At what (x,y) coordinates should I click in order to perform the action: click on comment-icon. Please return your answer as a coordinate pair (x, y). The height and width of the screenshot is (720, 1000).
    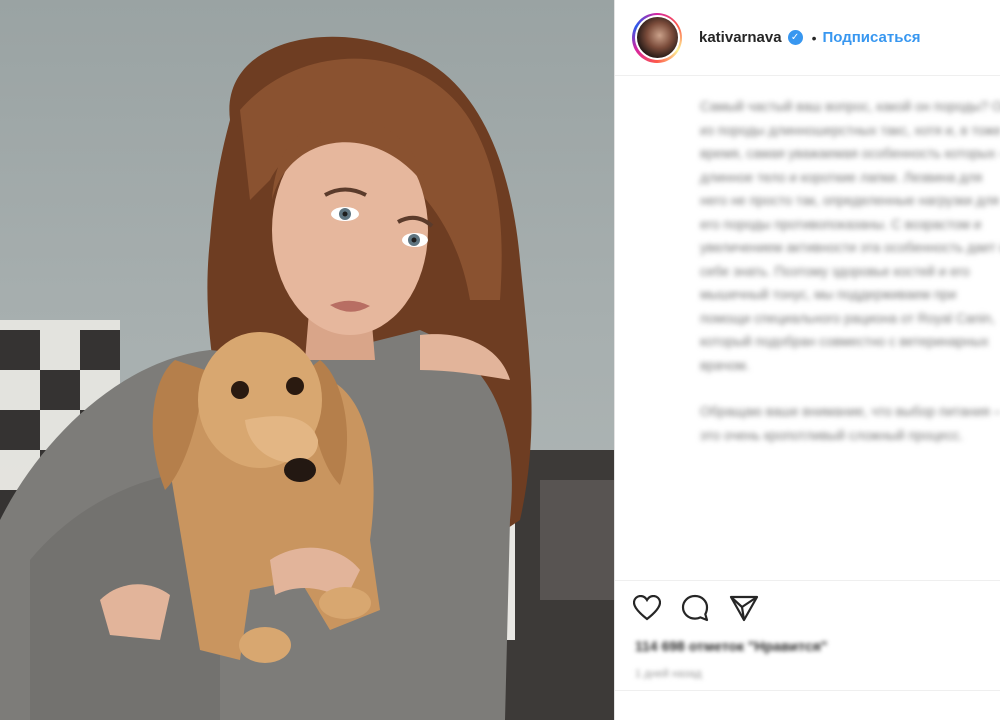
    Looking at the image, I should click on (695, 608).